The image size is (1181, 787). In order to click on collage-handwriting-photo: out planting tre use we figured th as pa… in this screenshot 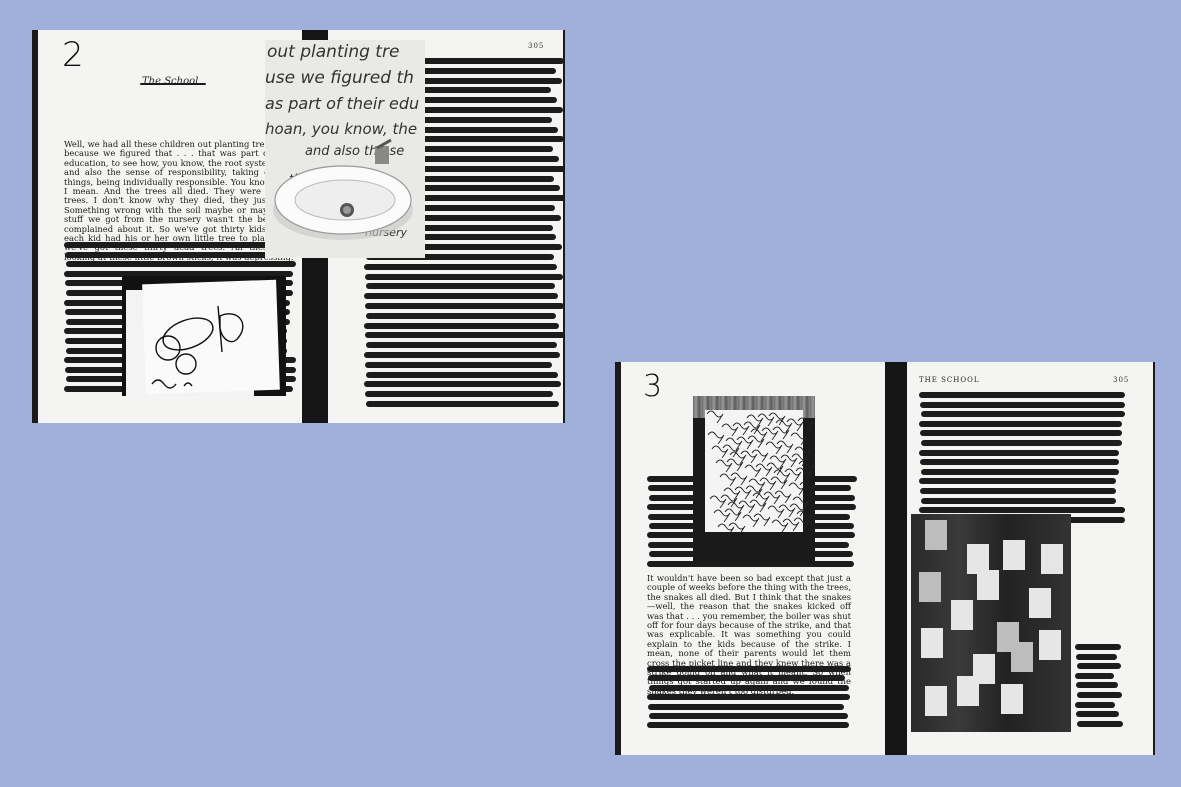, I will do `click(345, 149)`.